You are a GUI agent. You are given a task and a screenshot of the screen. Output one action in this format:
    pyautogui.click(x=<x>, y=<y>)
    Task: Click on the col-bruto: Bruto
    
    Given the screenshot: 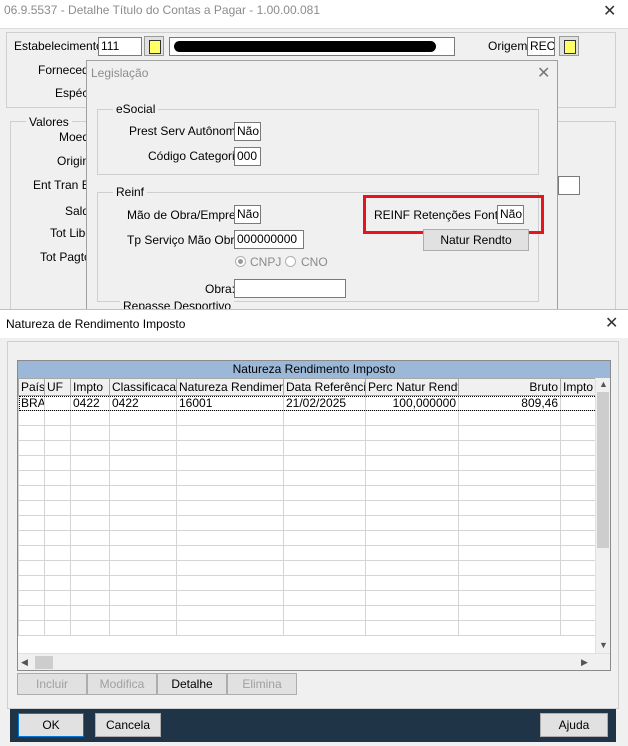 What is the action you would take?
    pyautogui.click(x=509, y=387)
    